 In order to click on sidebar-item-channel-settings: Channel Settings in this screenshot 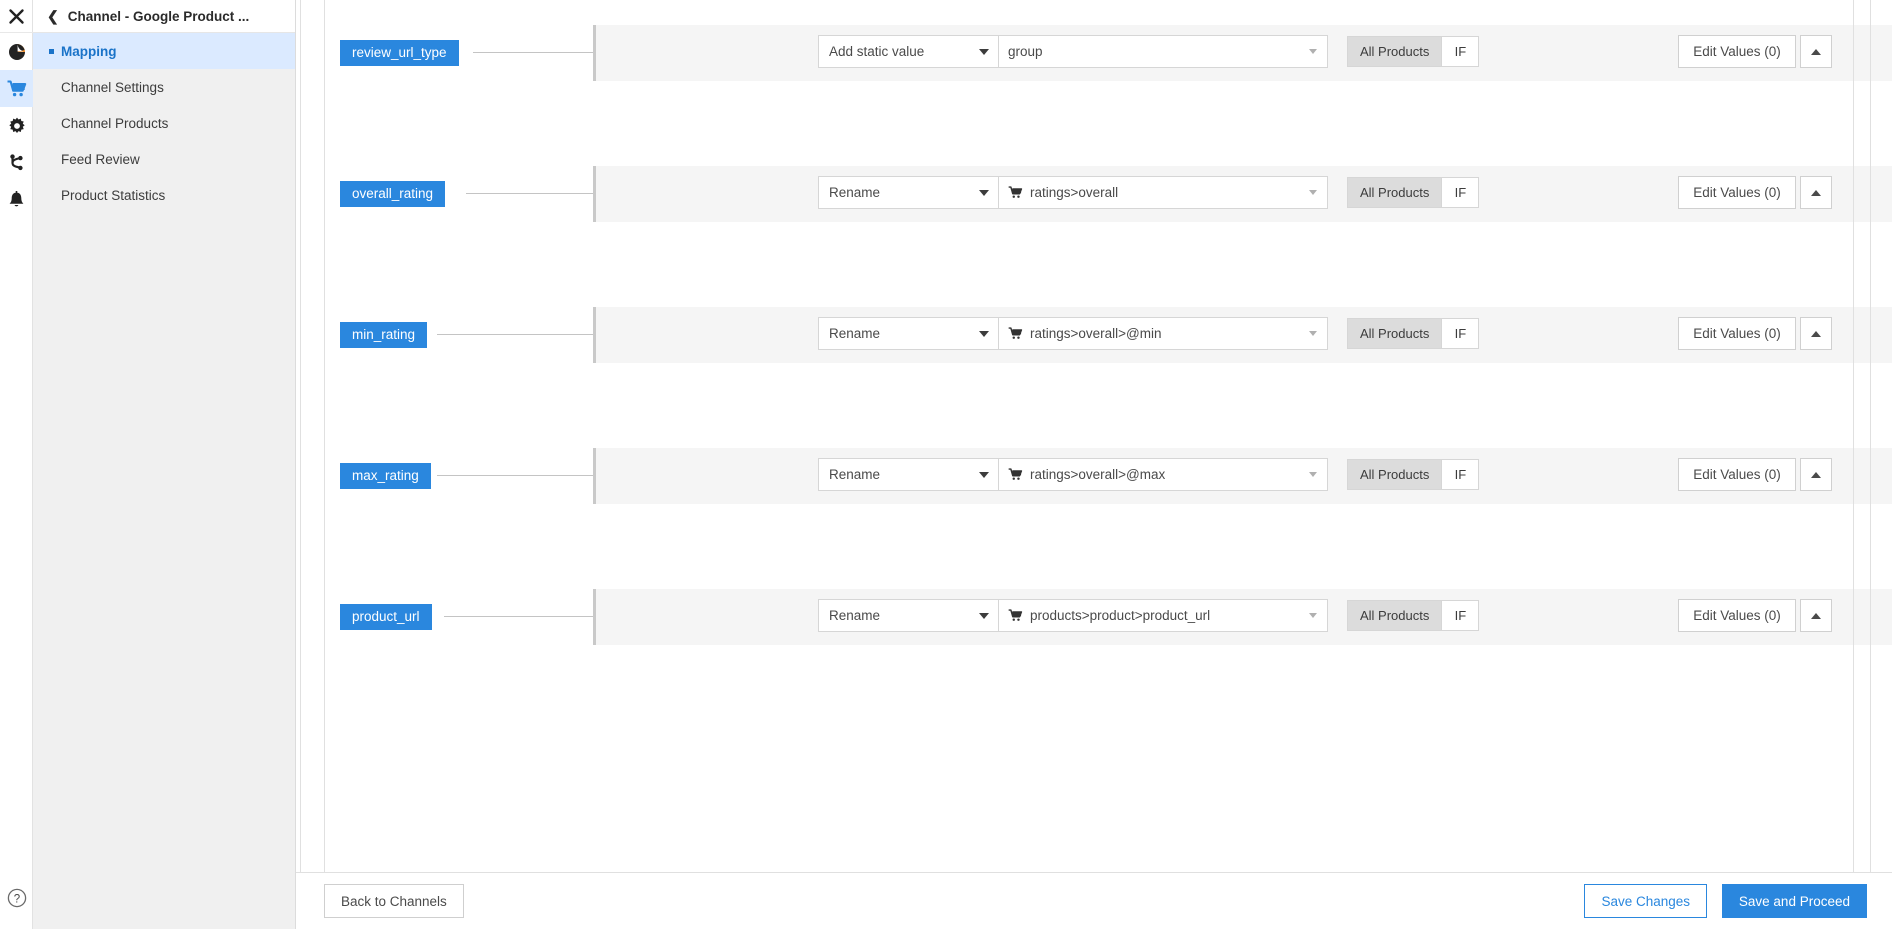, I will do `click(164, 87)`.